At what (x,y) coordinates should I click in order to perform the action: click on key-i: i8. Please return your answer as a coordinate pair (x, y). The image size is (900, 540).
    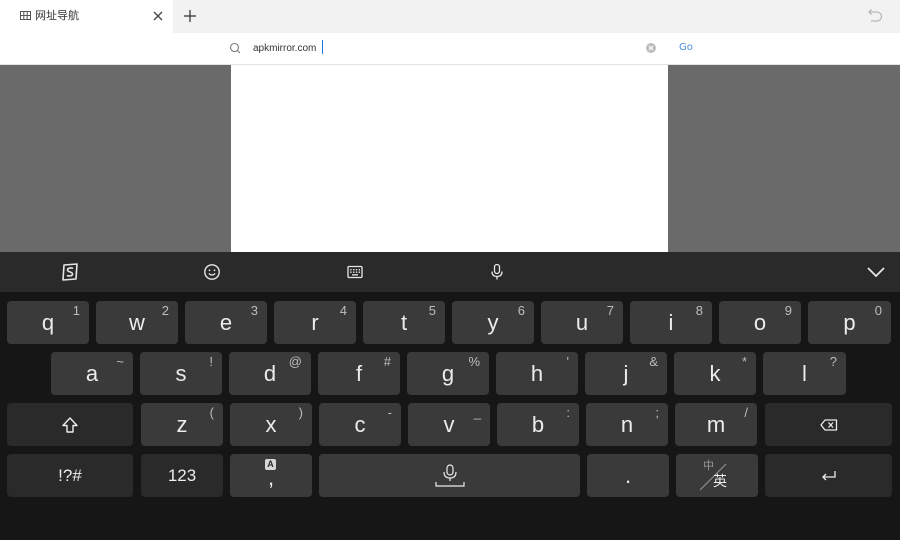
    Looking at the image, I should click on (671, 322).